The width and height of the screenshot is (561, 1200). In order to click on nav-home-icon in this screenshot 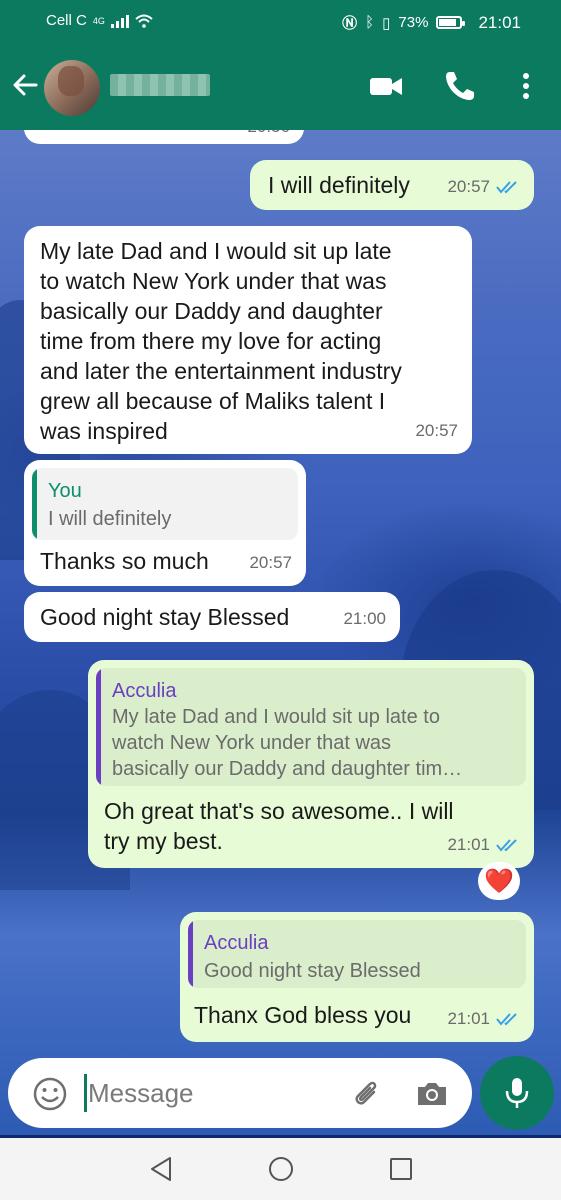, I will do `click(281, 1169)`.